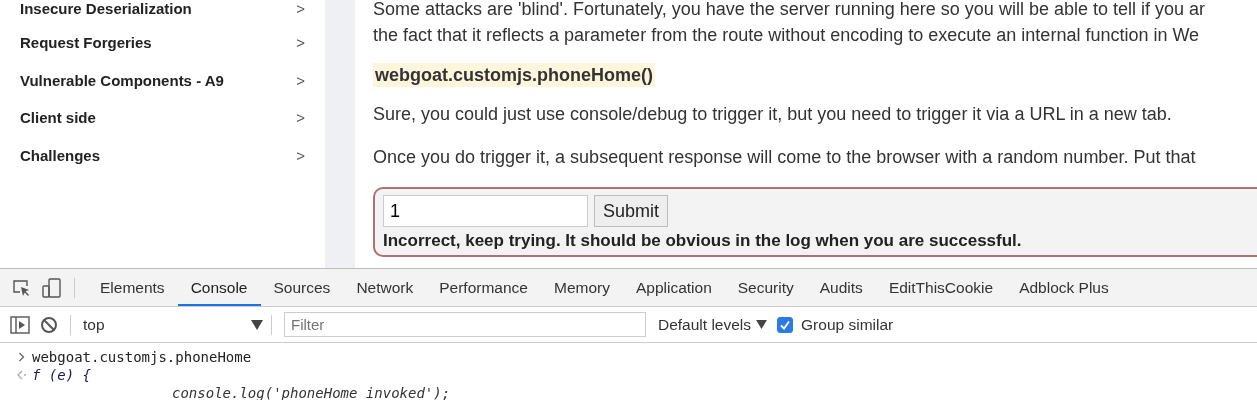 This screenshot has width=1257, height=400. I want to click on devtools-tab: Audits, so click(841, 287).